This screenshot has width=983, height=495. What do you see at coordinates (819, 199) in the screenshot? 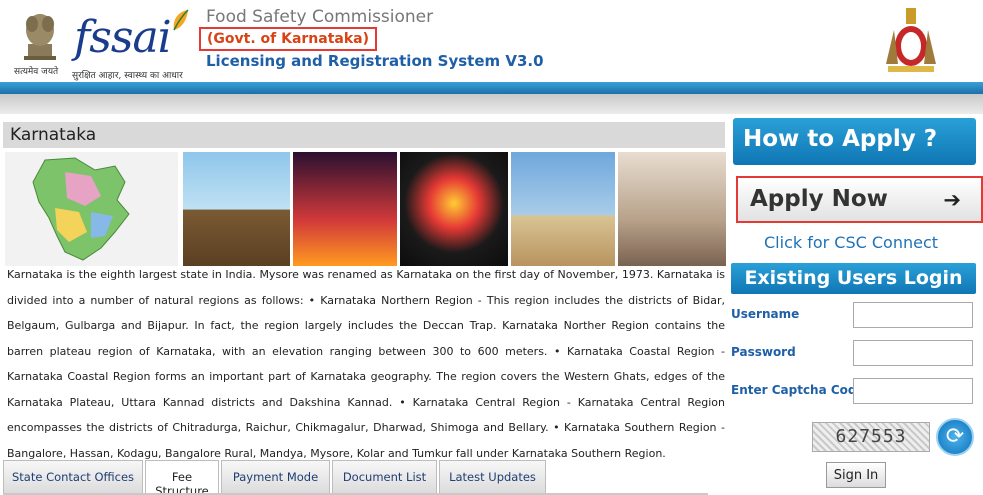
I see `apply-now-label: Apply Now` at bounding box center [819, 199].